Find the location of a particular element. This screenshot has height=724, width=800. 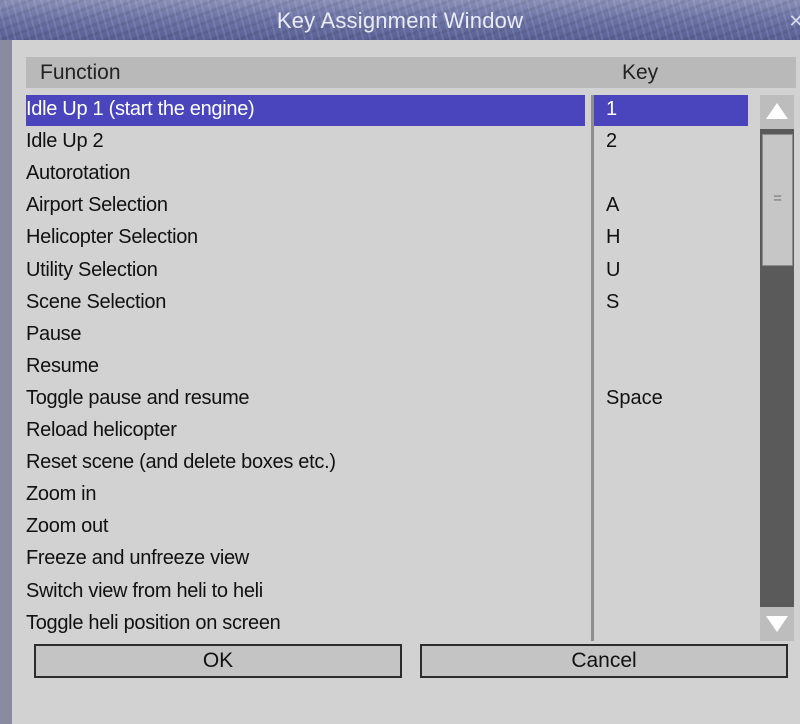

function-cell: Freeze and unfreeze view is located at coordinates (137, 558).